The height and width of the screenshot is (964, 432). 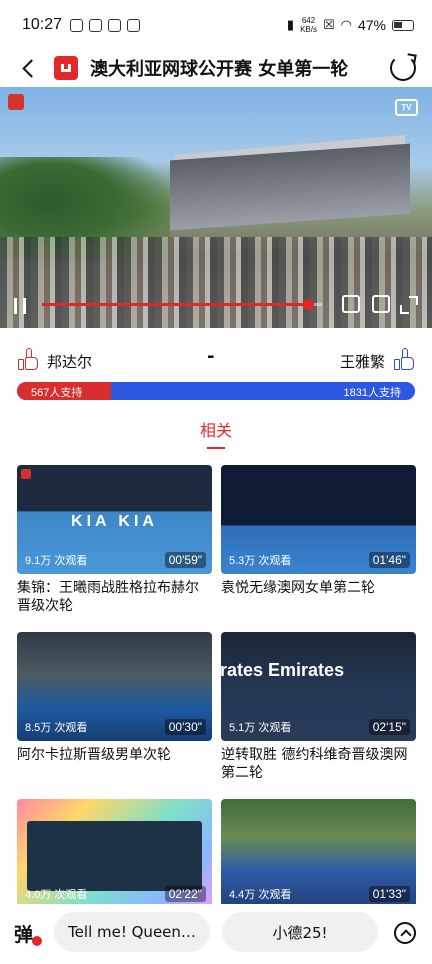 What do you see at coordinates (56, 561) in the screenshot?
I see `view-count: 9.1万 次观看` at bounding box center [56, 561].